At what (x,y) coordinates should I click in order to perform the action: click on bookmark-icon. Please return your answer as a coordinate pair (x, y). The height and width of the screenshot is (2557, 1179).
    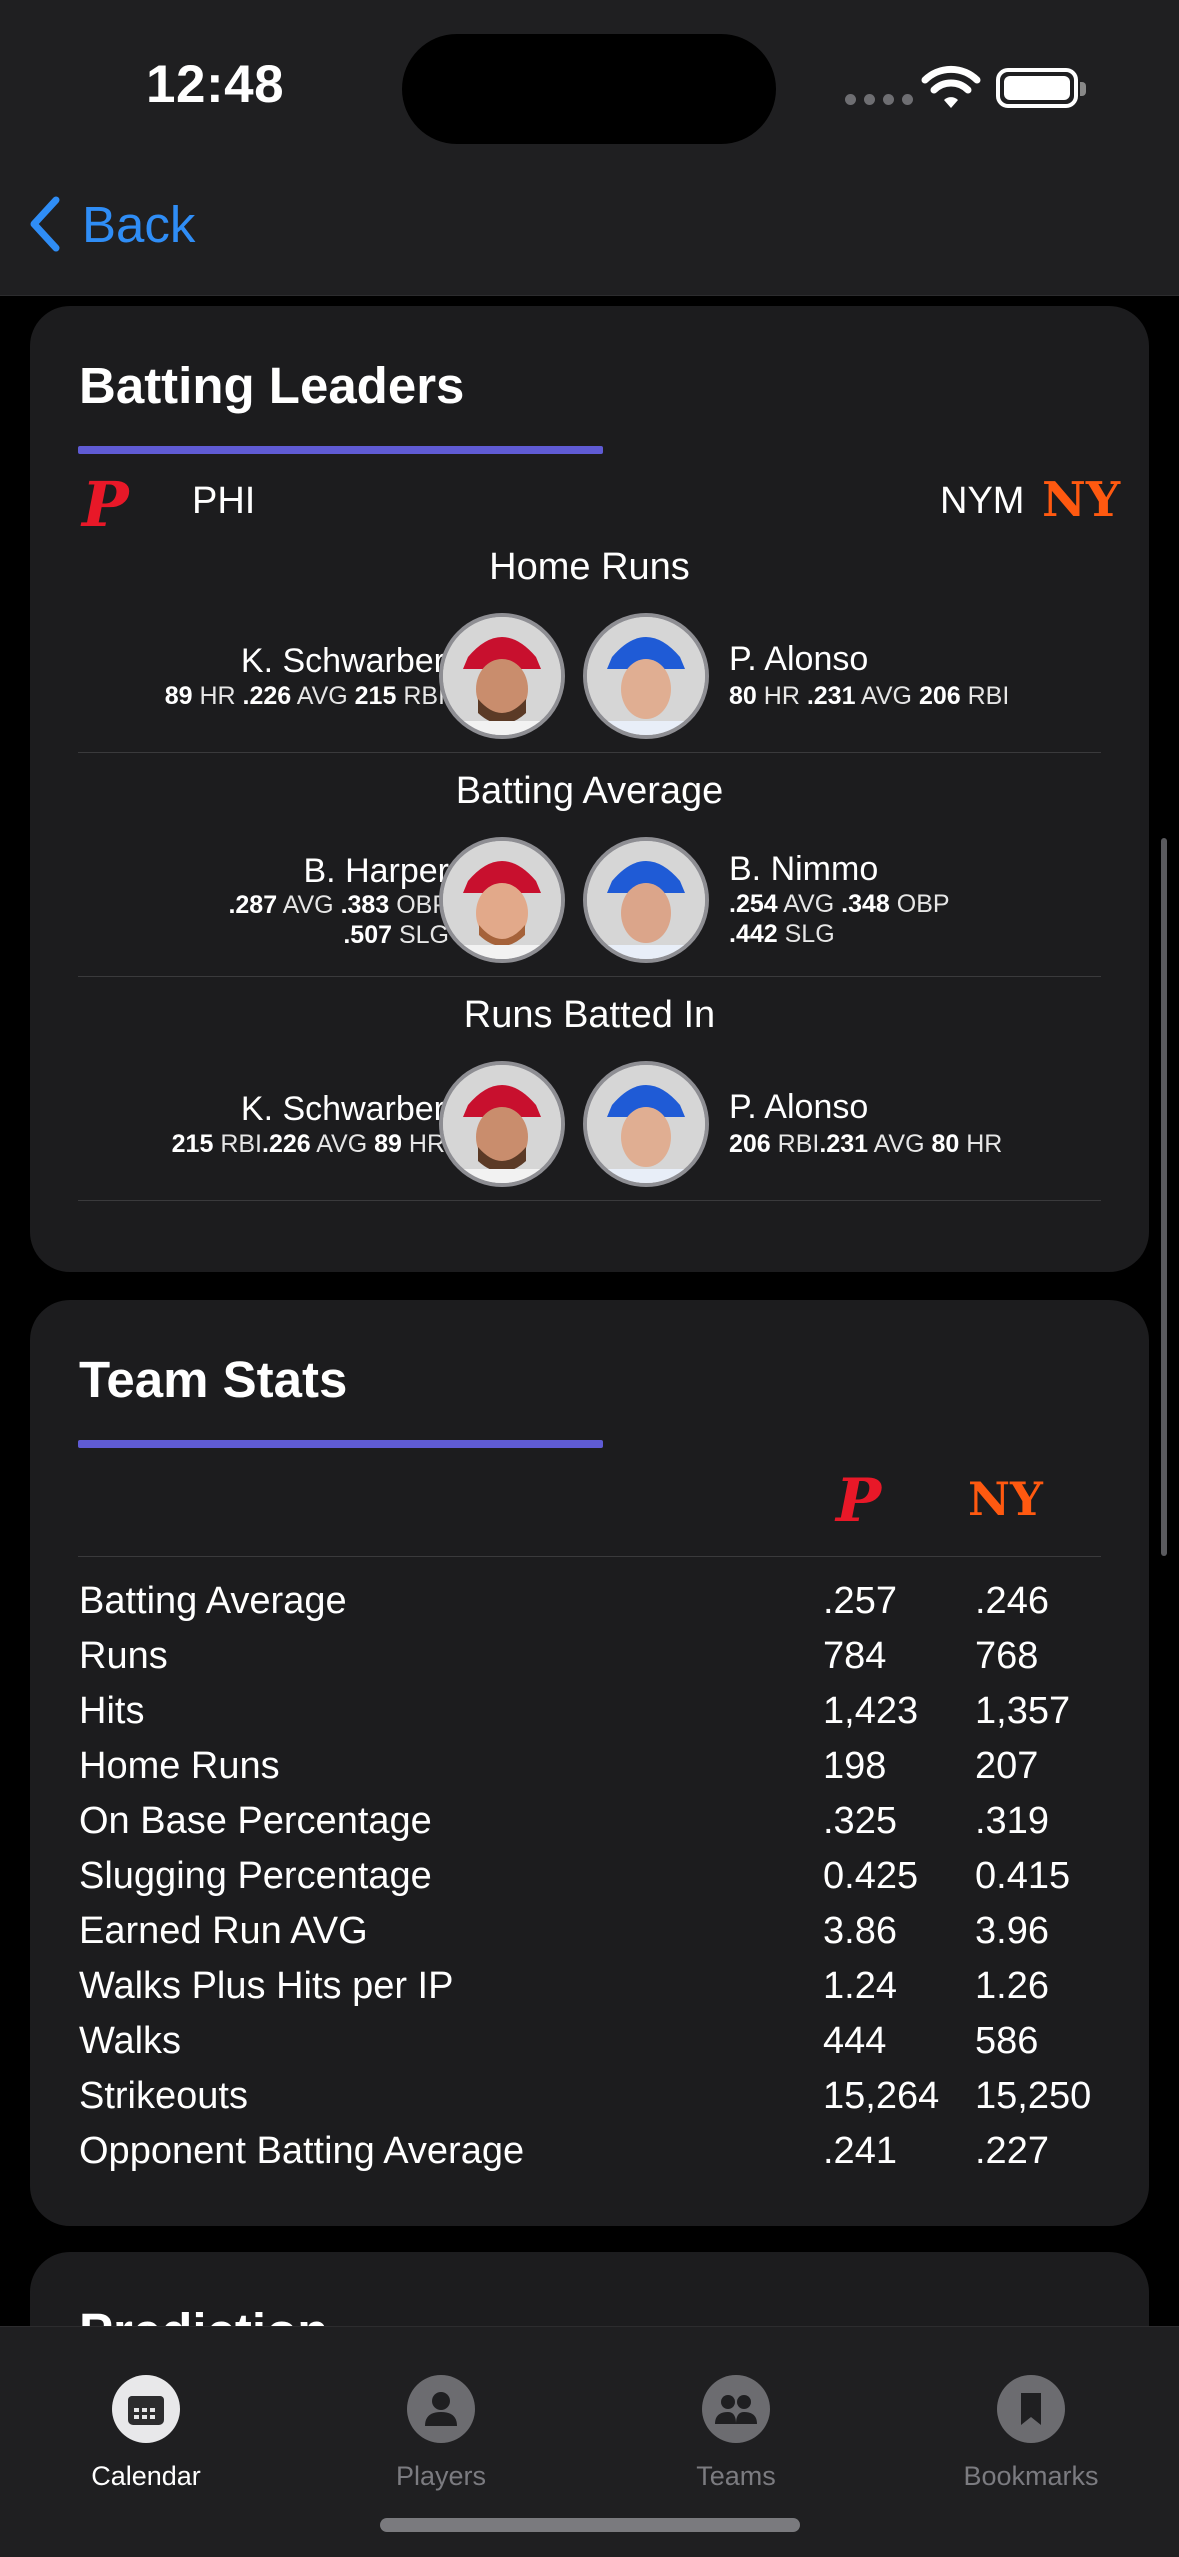
    Looking at the image, I should click on (1031, 2409).